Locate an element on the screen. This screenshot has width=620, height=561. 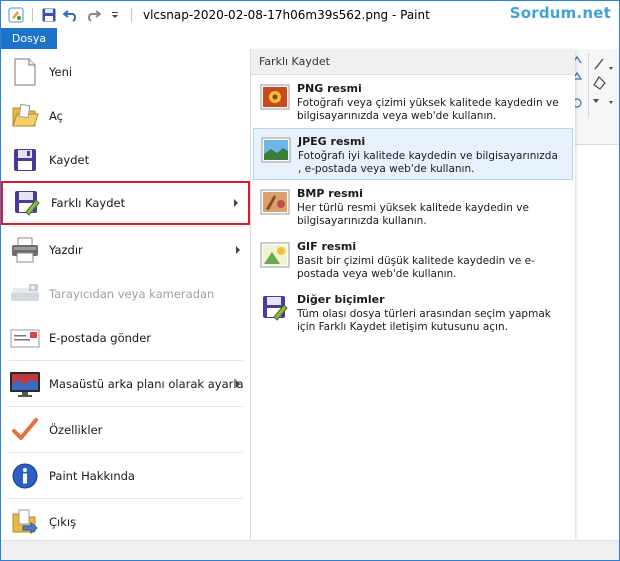
menu-item-from-scanner: Tarayıcıdan veya kameradan is located at coordinates (125, 294).